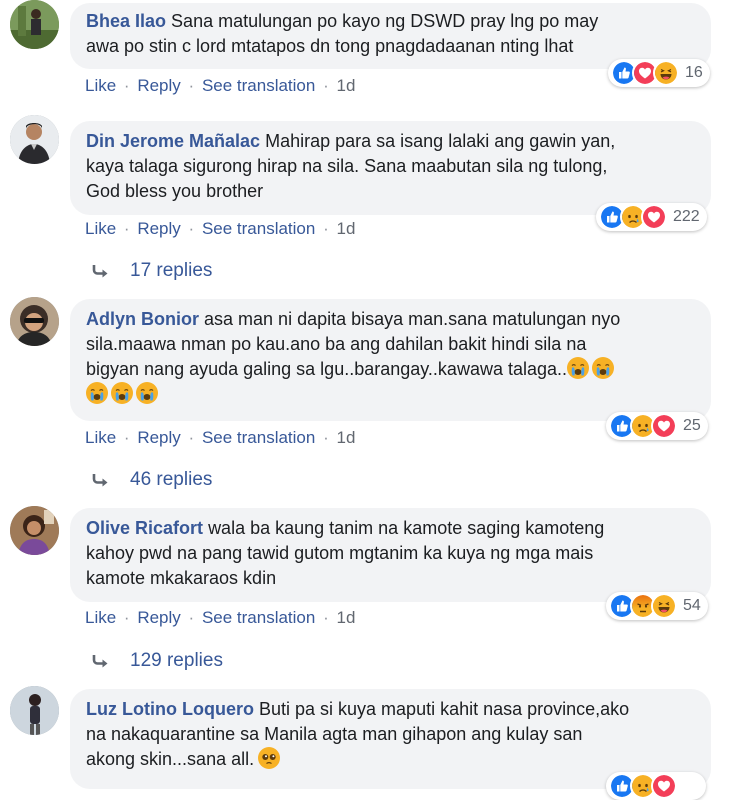 The image size is (750, 800). Describe the element at coordinates (694, 72) in the screenshot. I see `reaction-count: 16` at that location.